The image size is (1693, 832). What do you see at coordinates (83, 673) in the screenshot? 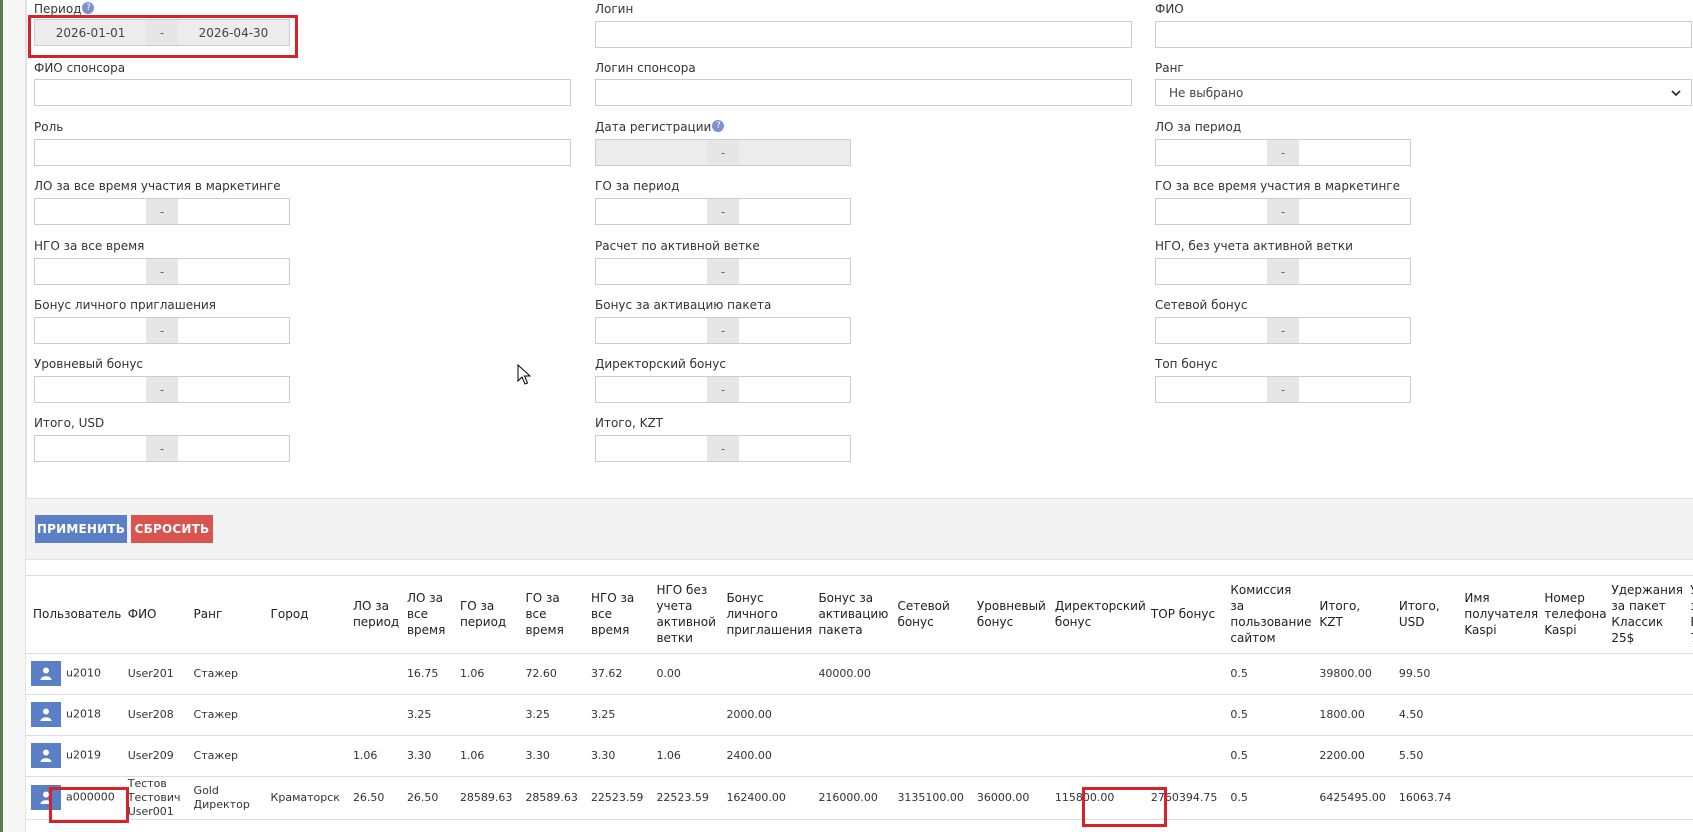
I see `user-login: u2010` at bounding box center [83, 673].